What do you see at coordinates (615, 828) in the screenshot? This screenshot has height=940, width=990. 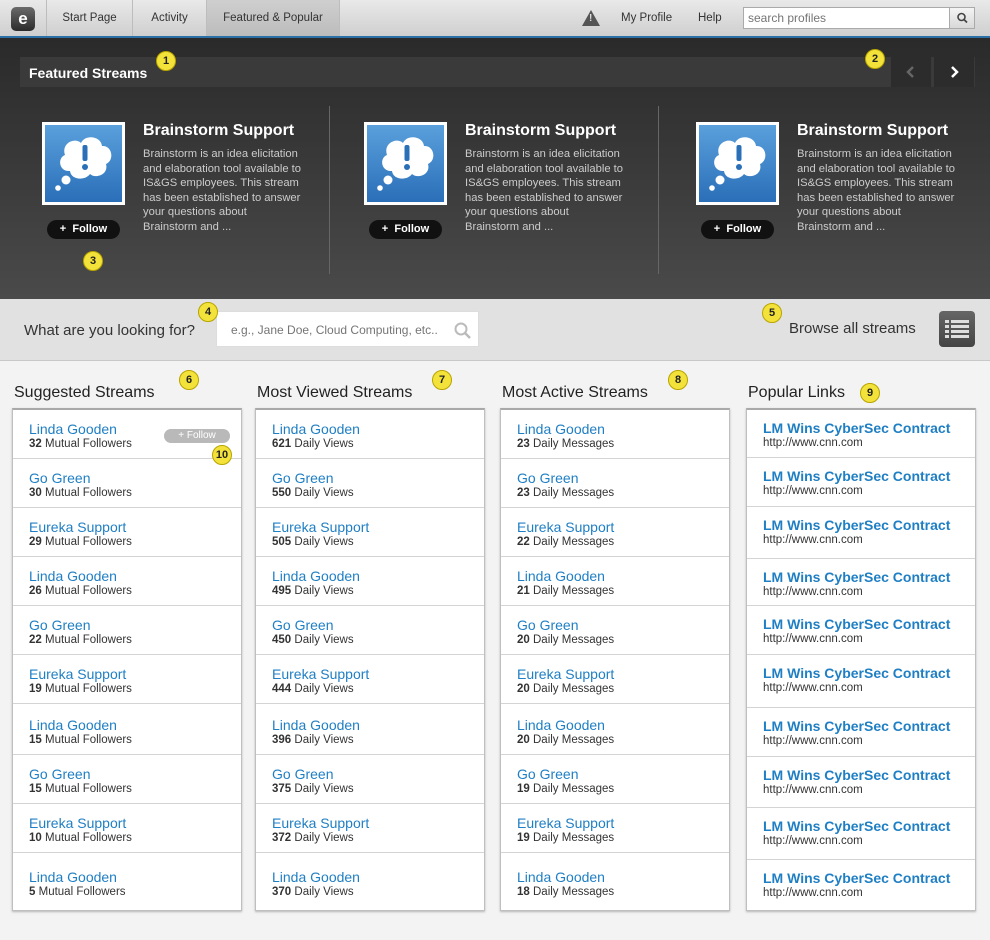 I see `list-item: Eureka Support 19 Daily Messages` at bounding box center [615, 828].